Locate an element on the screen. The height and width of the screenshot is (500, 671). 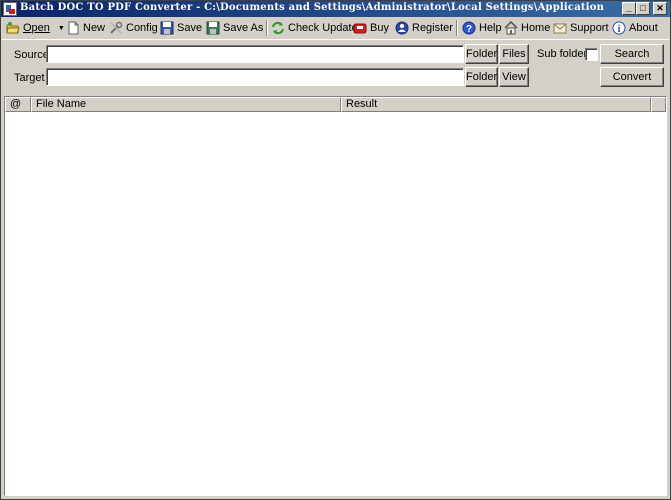
help-icon: ? is located at coordinates (469, 28).